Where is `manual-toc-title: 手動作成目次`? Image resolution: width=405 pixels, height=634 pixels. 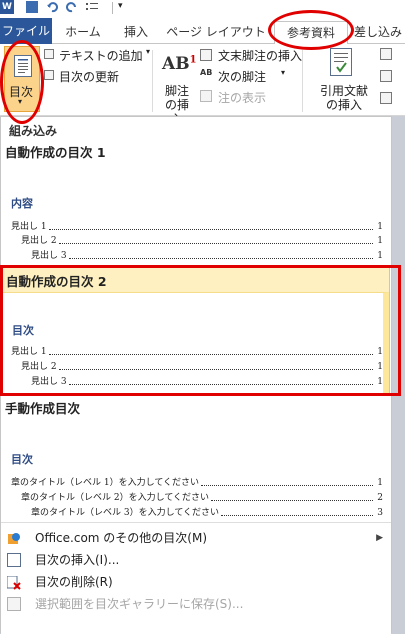 manual-toc-title: 手動作成目次 is located at coordinates (43, 408).